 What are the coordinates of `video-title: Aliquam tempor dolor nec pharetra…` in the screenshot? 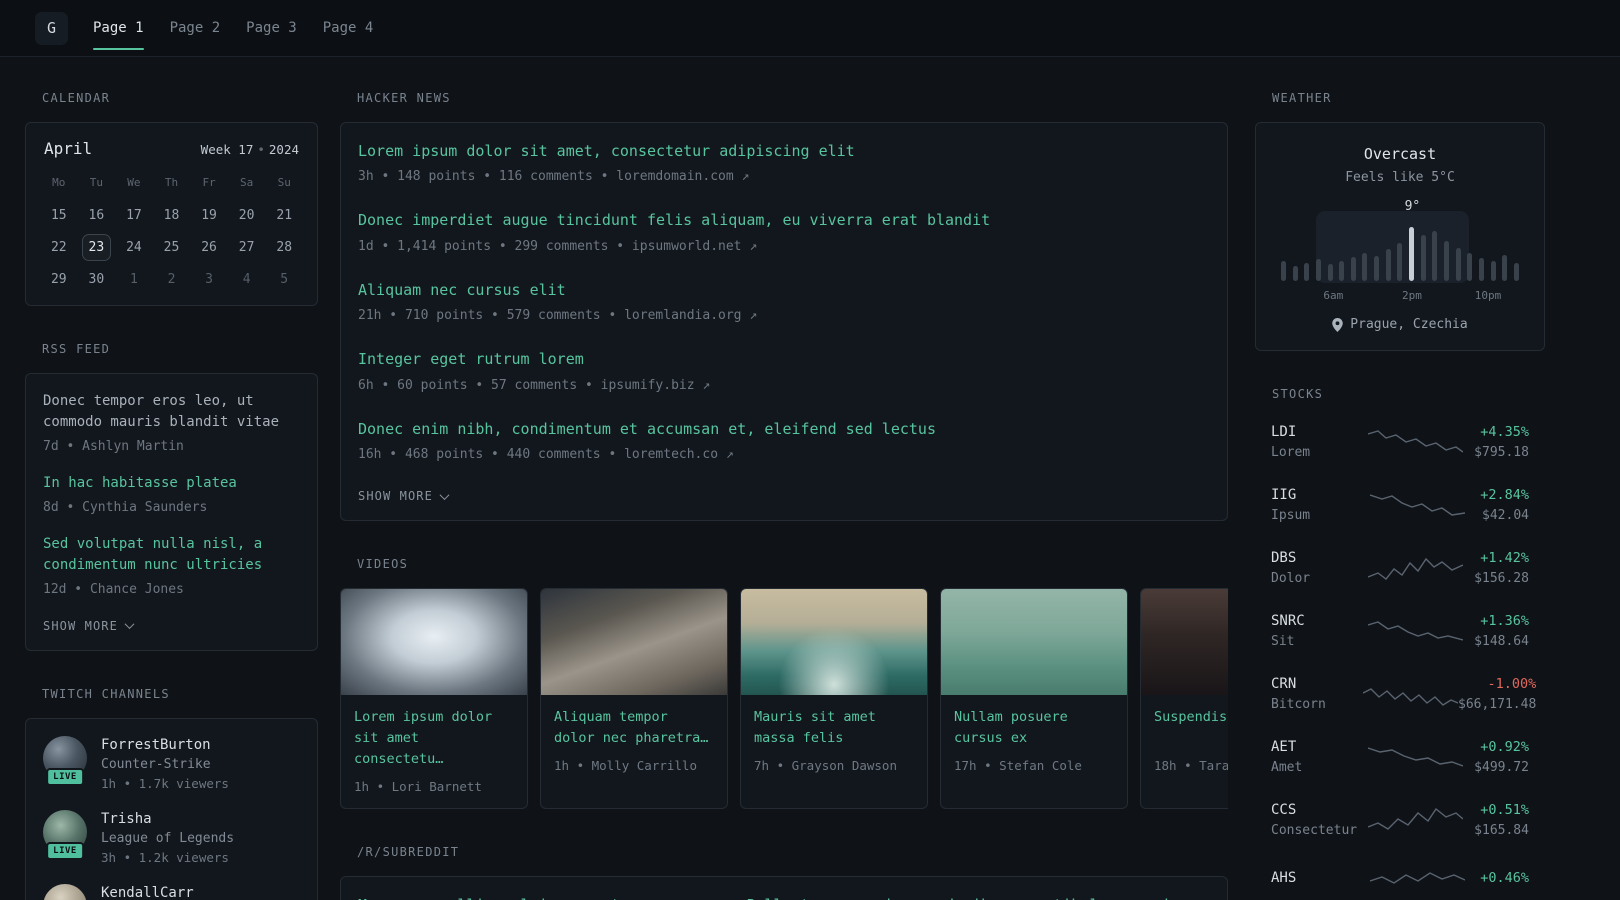 It's located at (634, 728).